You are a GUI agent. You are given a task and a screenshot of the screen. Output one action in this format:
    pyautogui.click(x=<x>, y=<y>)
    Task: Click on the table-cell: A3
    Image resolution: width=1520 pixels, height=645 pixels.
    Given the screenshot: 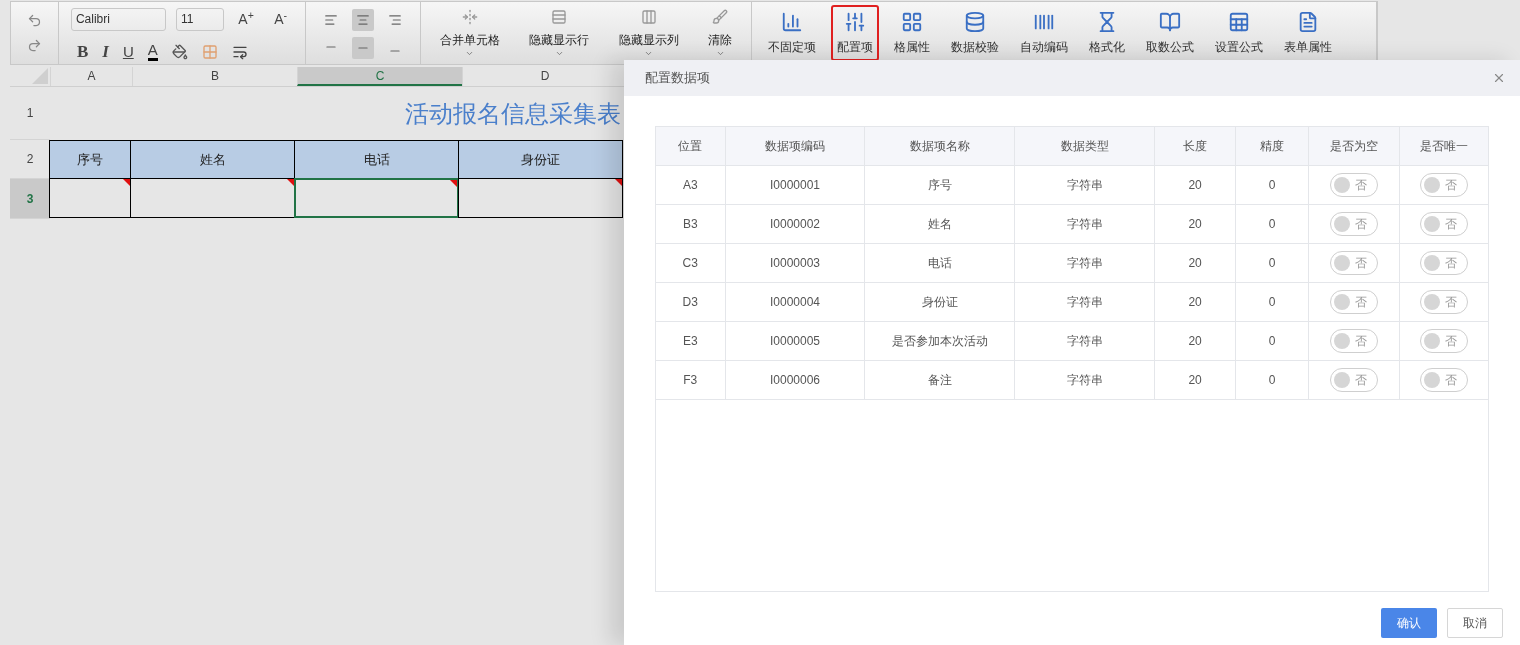 What is the action you would take?
    pyautogui.click(x=691, y=185)
    